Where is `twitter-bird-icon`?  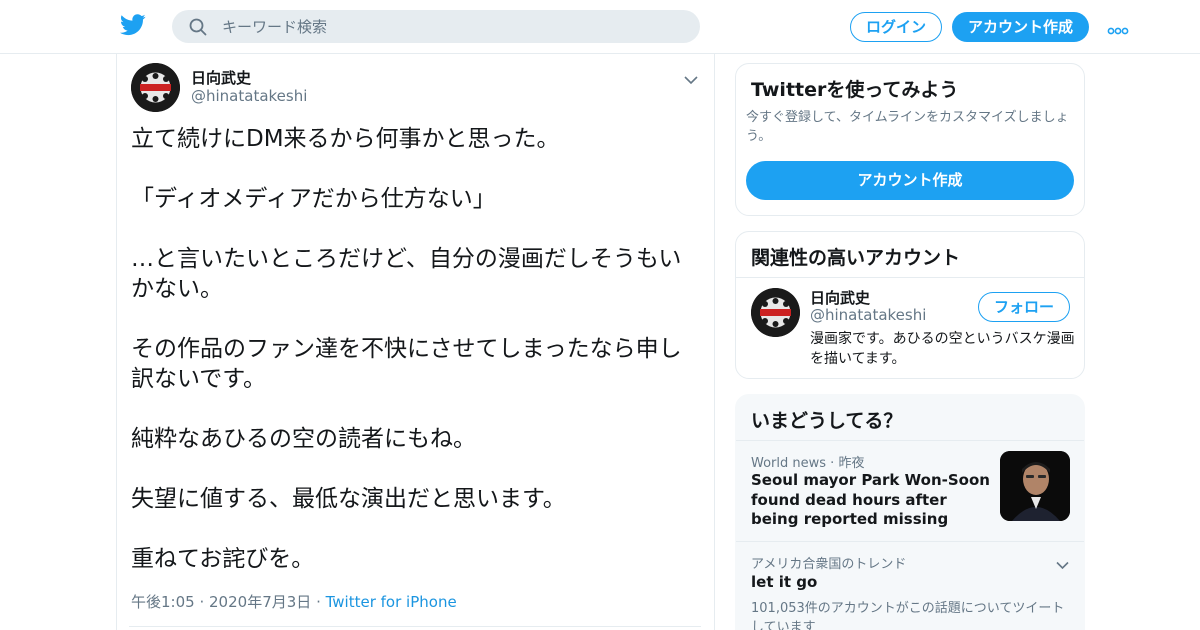 twitter-bird-icon is located at coordinates (133, 25).